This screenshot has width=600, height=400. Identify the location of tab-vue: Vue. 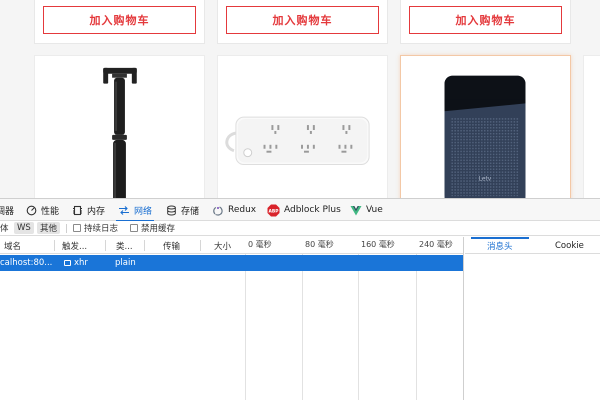
(366, 210).